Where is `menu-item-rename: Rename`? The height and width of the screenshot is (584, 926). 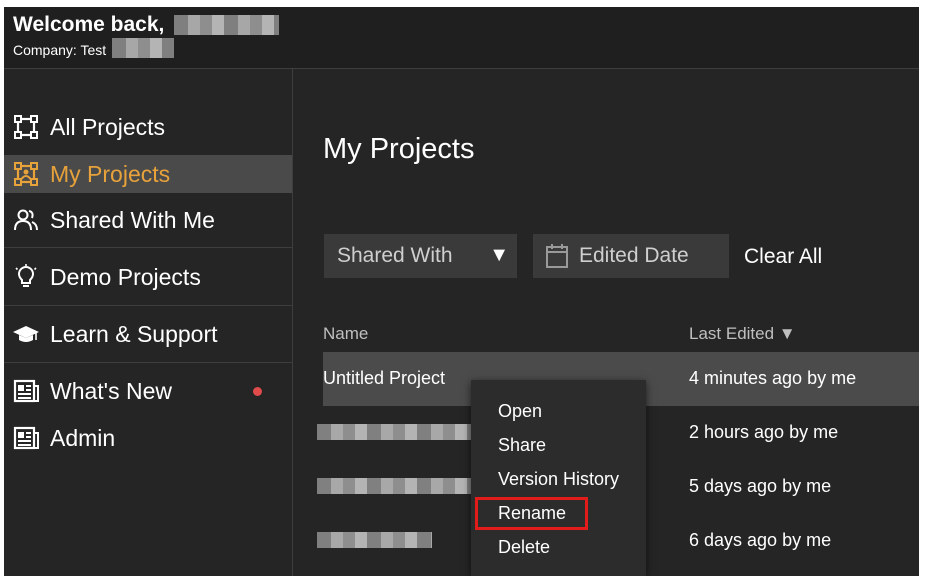
menu-item-rename: Rename is located at coordinates (532, 513).